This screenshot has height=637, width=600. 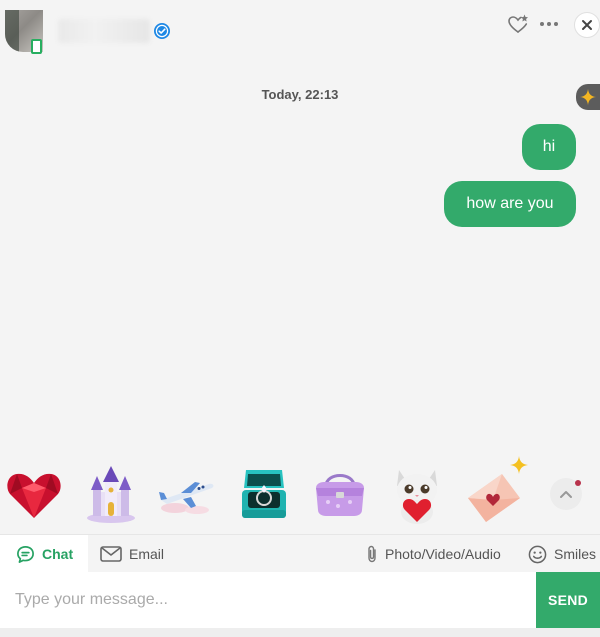 What do you see at coordinates (300, 632) in the screenshot?
I see `bottom-divider` at bounding box center [300, 632].